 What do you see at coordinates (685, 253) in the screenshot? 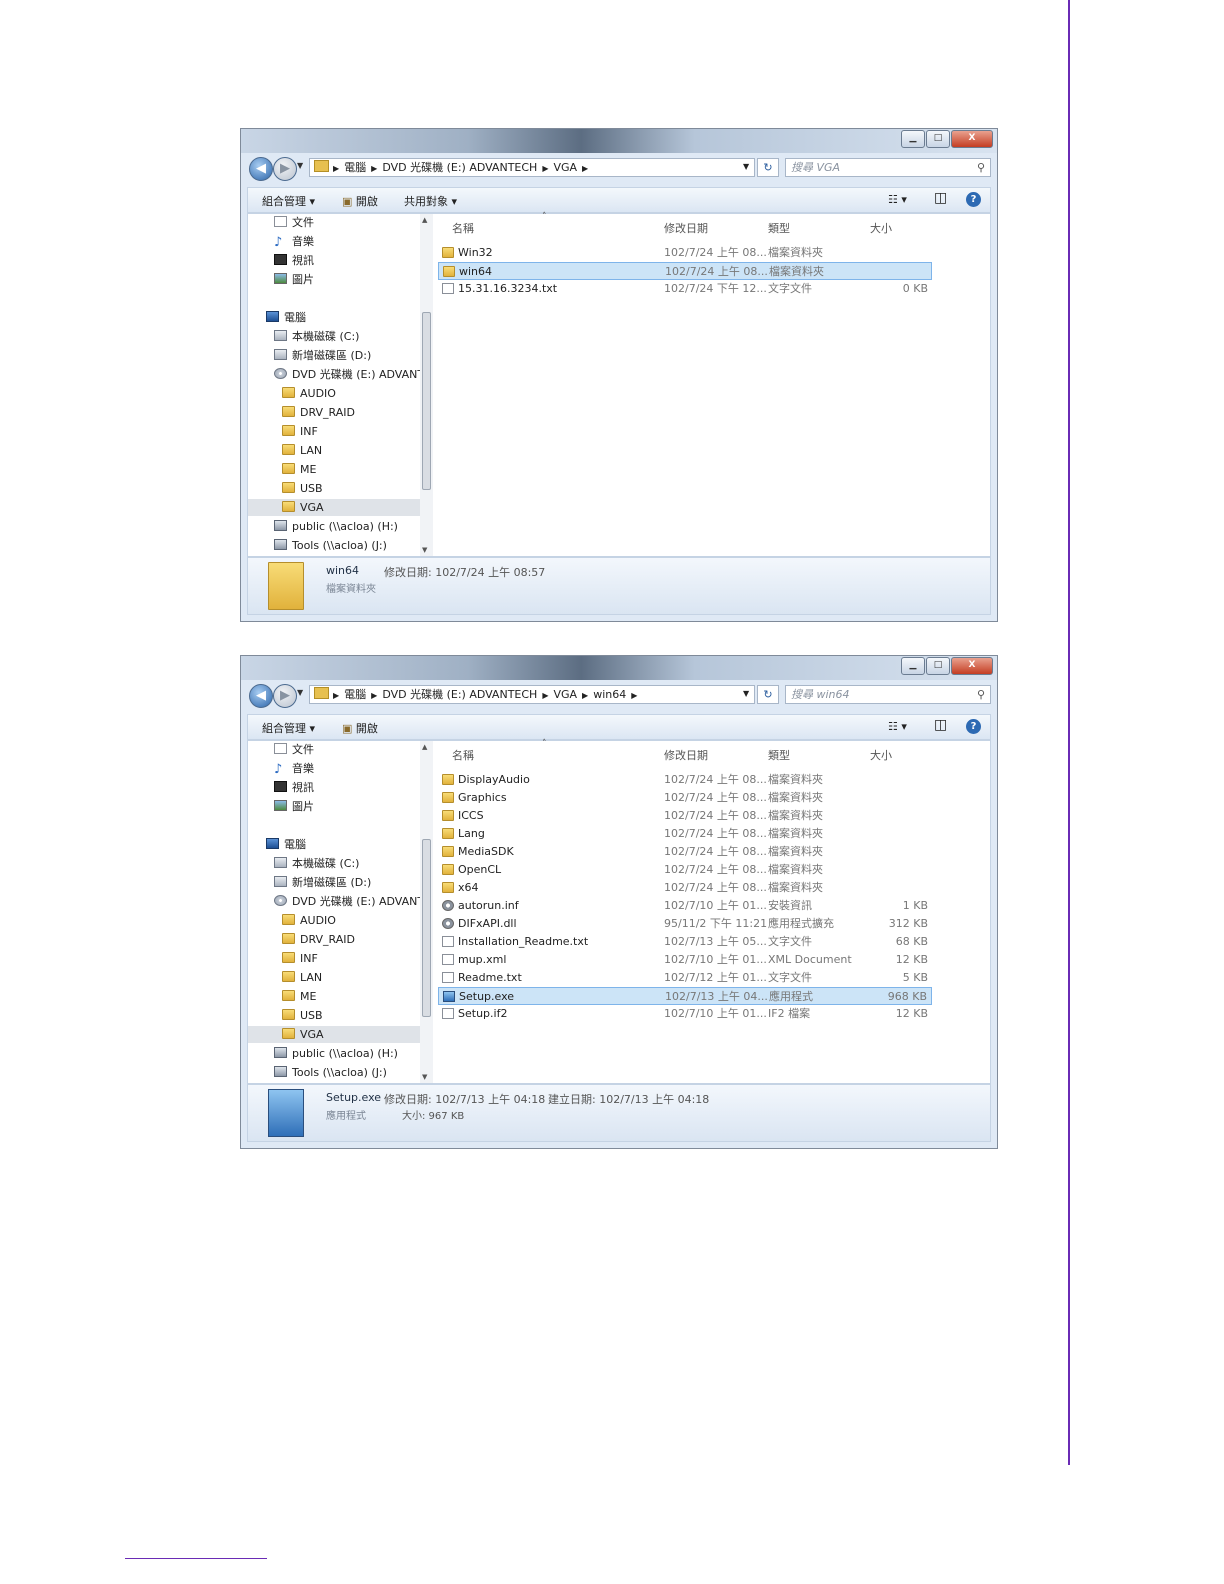
I see `file-row: Win32 102/7/24 上午 08... 檔案資料夾` at bounding box center [685, 253].